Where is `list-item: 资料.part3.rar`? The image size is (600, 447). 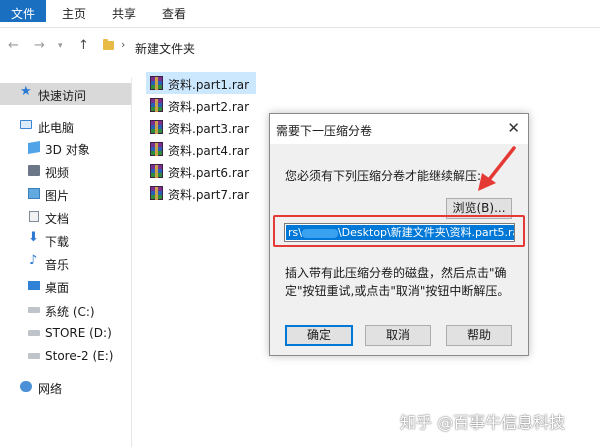
list-item: 资料.part3.rar is located at coordinates (201, 127).